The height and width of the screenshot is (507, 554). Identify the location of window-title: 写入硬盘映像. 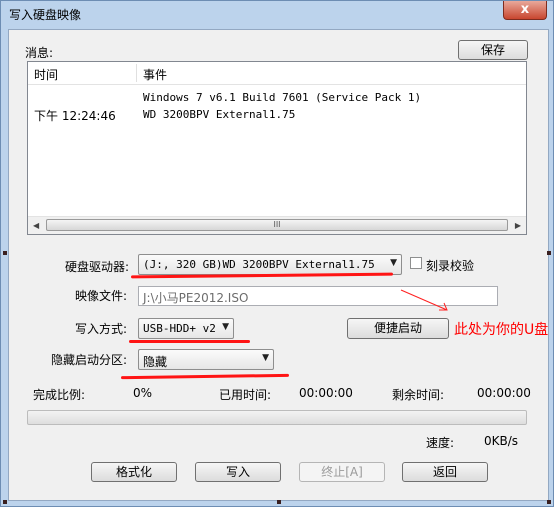
(45, 15).